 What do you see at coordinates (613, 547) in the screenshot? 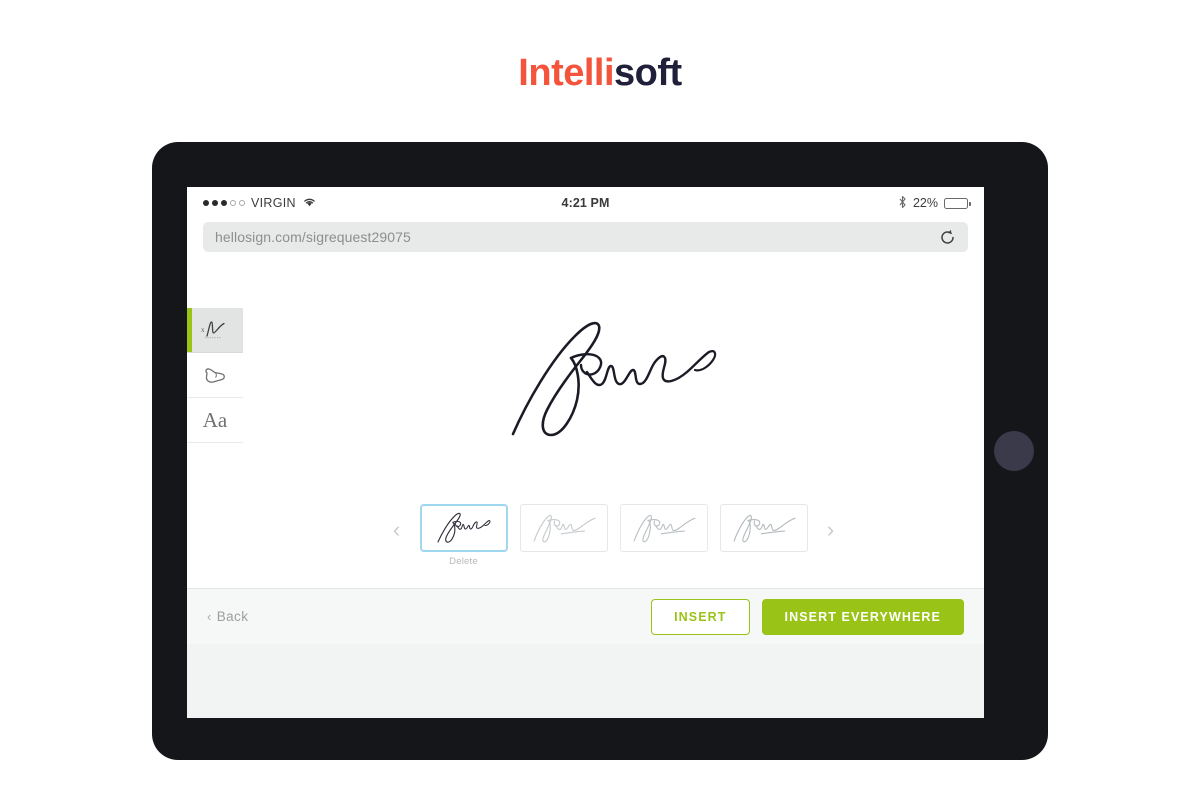
I see `signature-carousel: ‹ Delete ›` at bounding box center [613, 547].